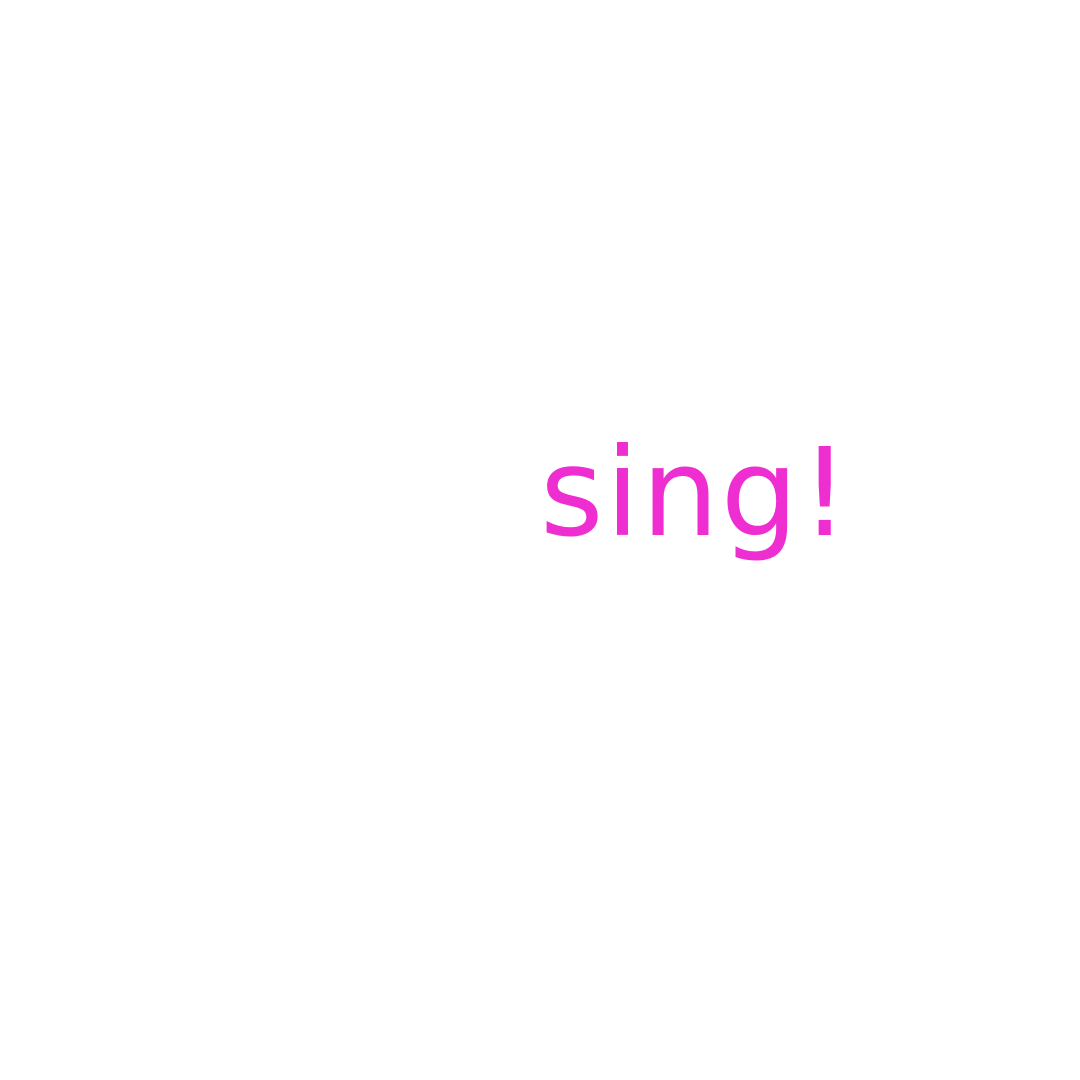 The height and width of the screenshot is (1080, 1080). What do you see at coordinates (696, 493) in the screenshot?
I see `headline-text: sing!` at bounding box center [696, 493].